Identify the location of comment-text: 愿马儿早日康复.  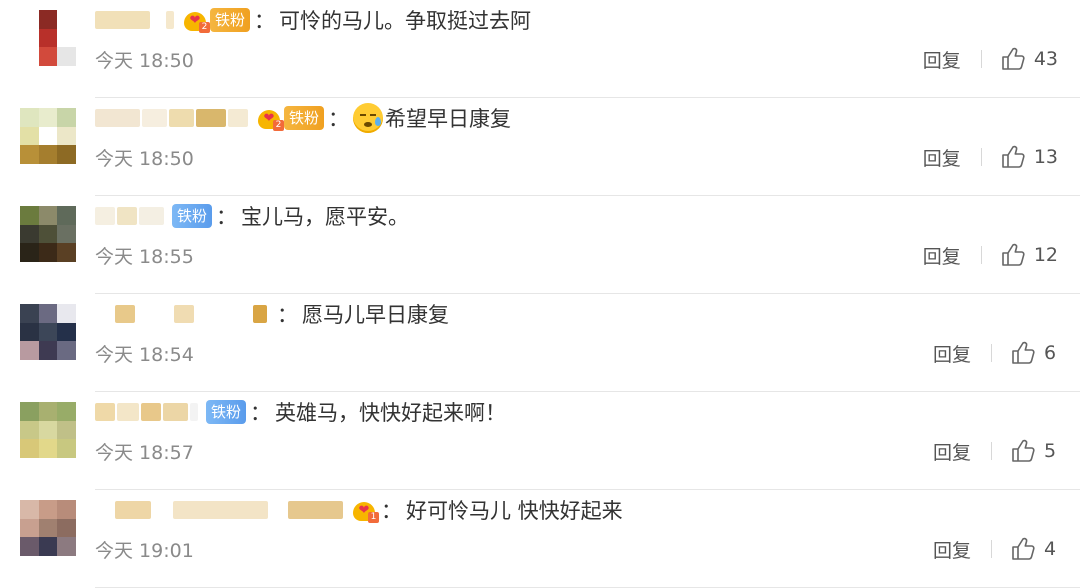
(375, 315).